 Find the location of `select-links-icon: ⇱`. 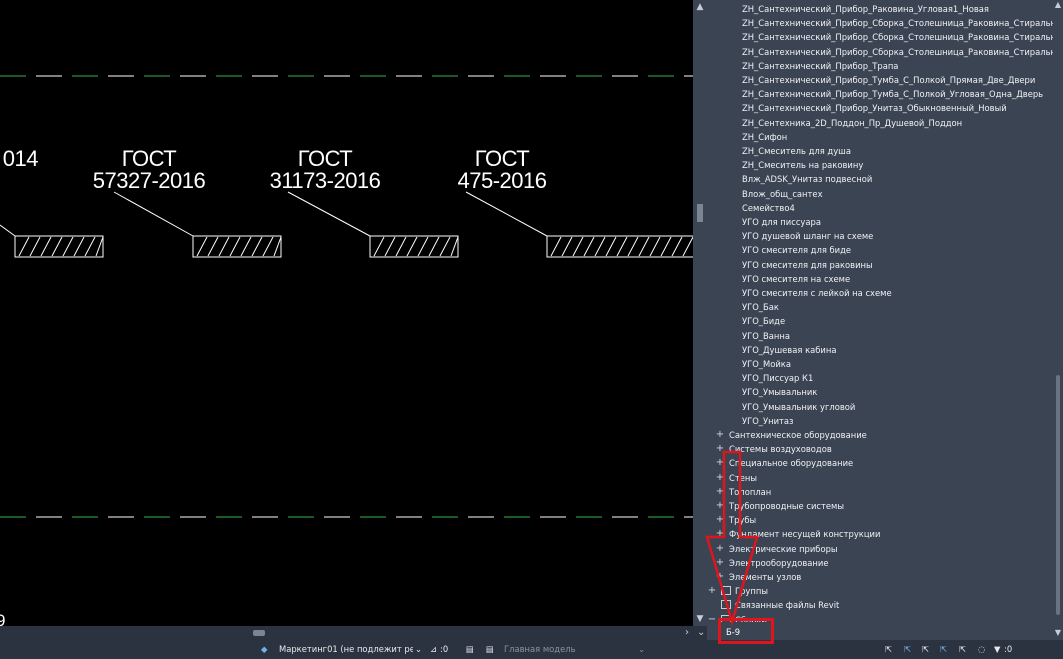

select-links-icon: ⇱ is located at coordinates (888, 649).